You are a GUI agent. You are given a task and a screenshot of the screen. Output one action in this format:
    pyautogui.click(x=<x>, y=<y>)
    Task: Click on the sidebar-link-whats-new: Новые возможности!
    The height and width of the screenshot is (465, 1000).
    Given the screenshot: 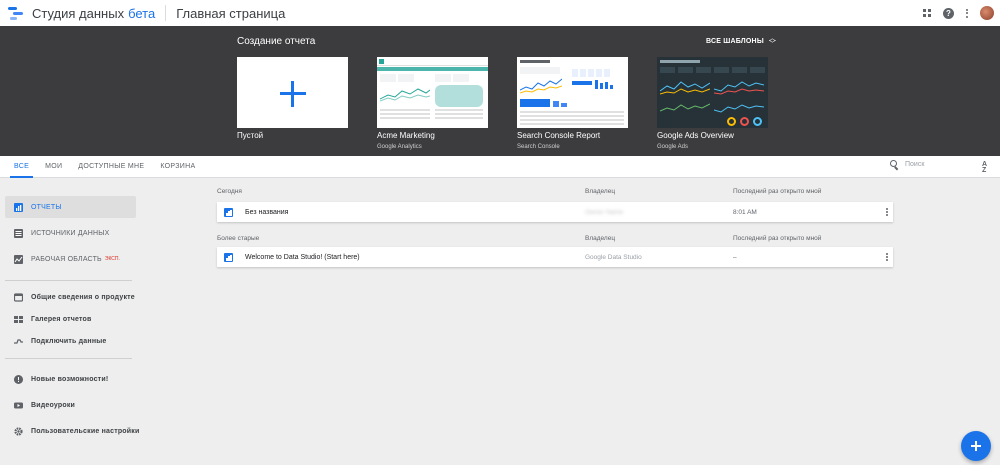 What is the action you would take?
    pyautogui.click(x=70, y=379)
    